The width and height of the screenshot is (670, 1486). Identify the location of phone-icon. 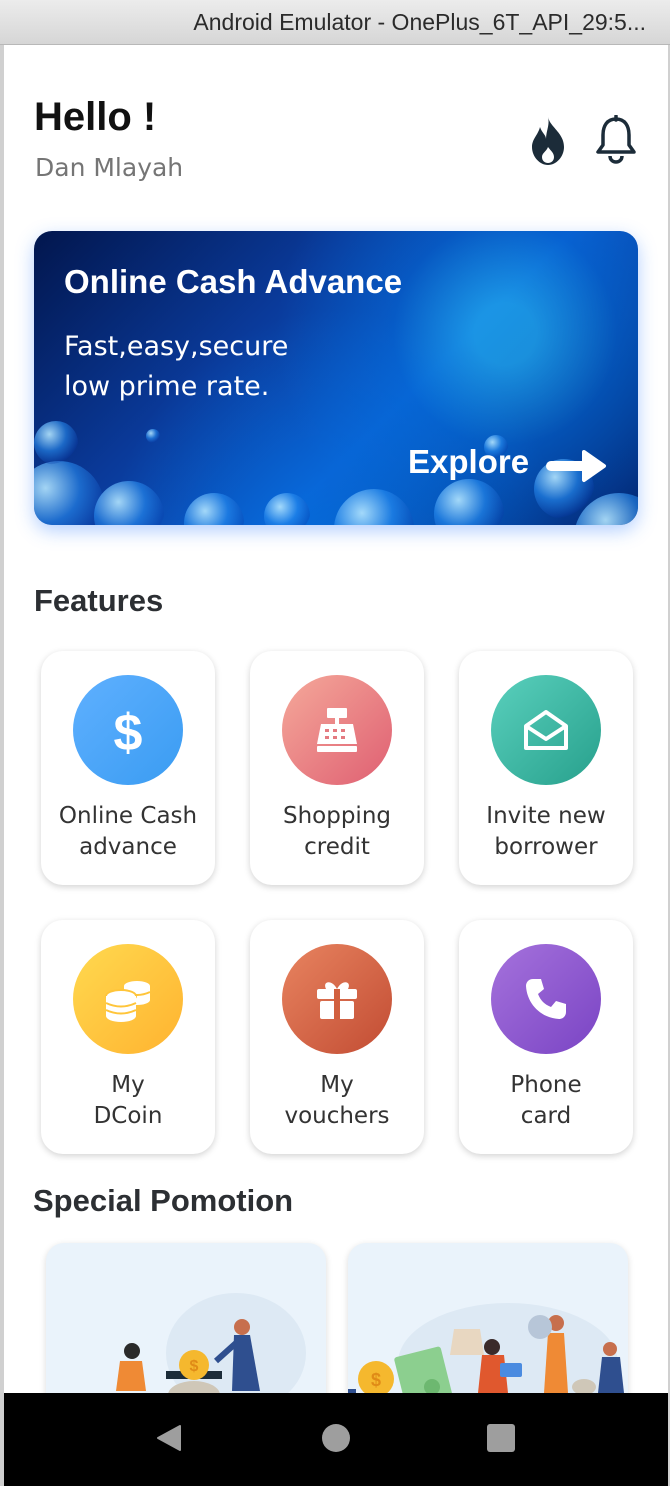
(546, 999).